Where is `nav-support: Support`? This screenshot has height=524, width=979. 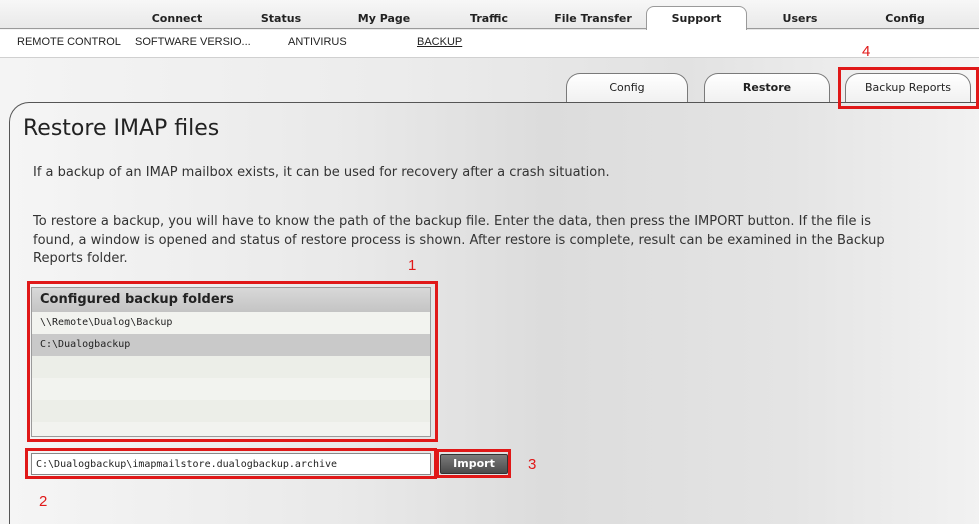 nav-support: Support is located at coordinates (696, 18).